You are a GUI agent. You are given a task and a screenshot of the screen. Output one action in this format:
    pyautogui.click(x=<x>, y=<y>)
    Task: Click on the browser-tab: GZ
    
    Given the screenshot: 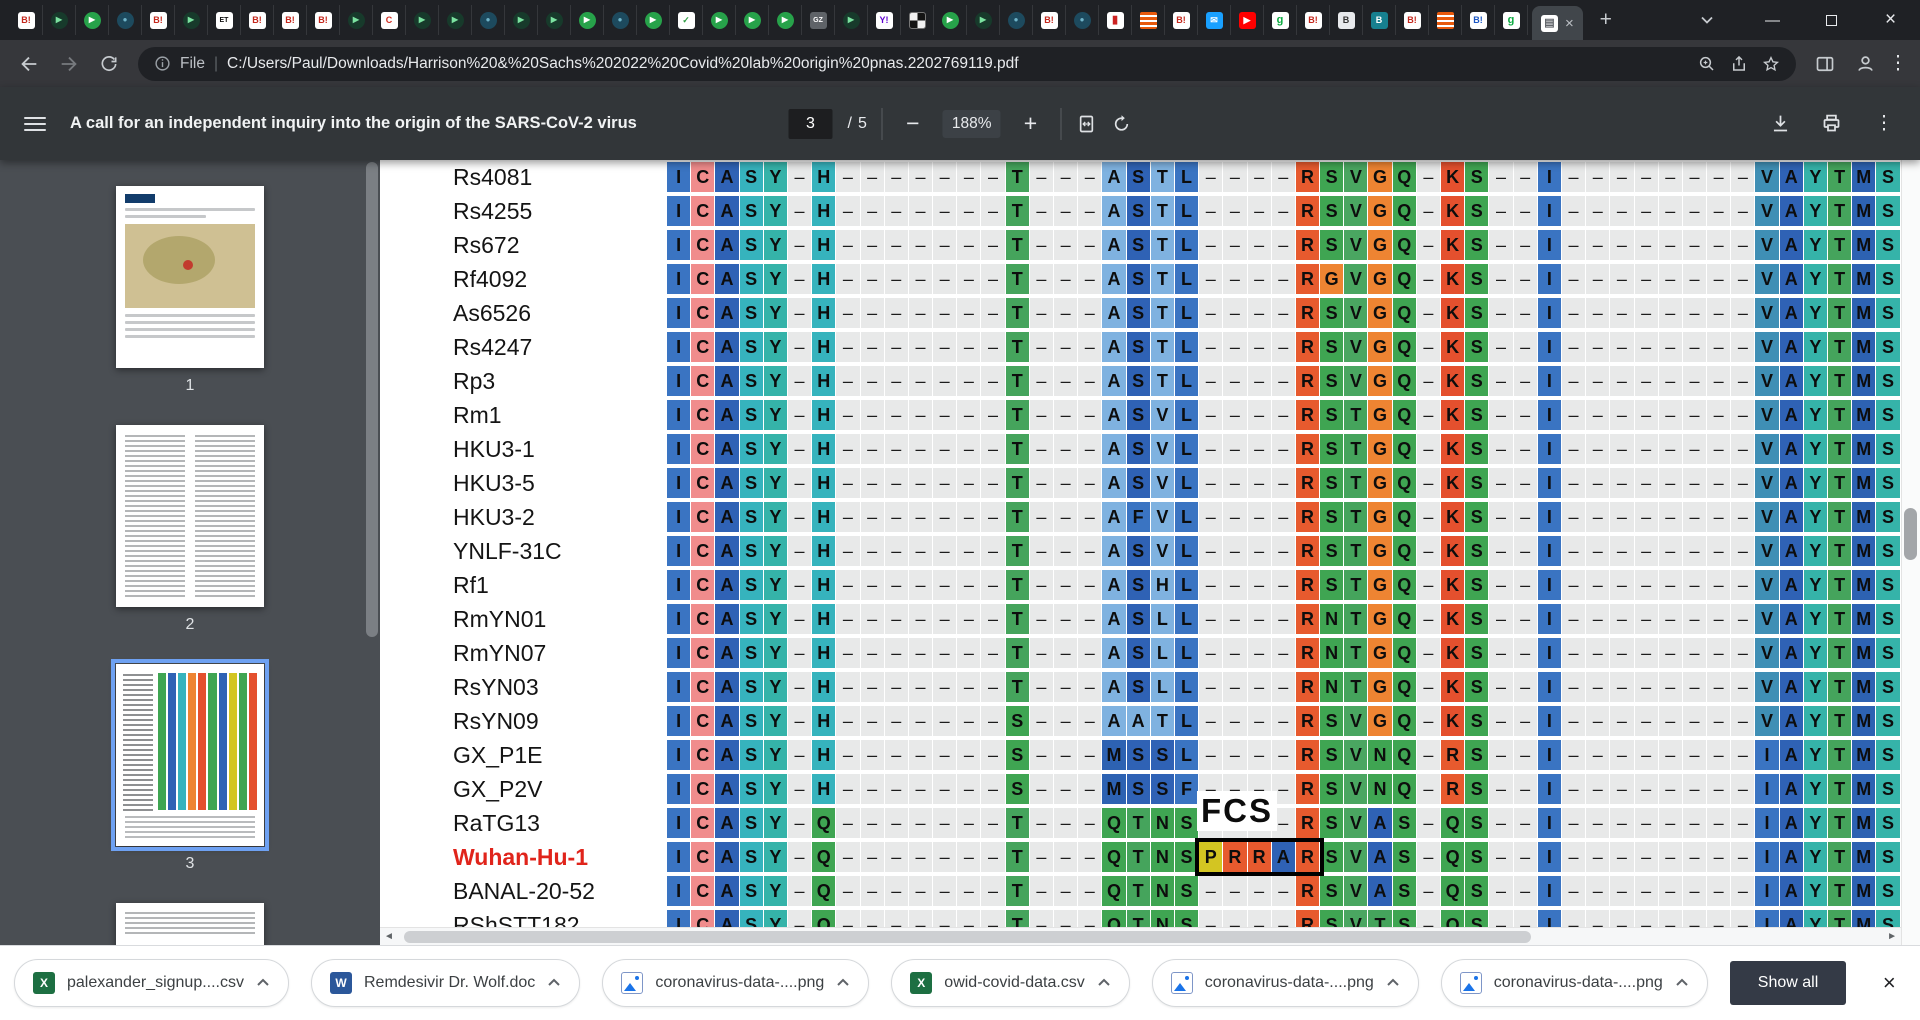 What is the action you would take?
    pyautogui.click(x=818, y=20)
    